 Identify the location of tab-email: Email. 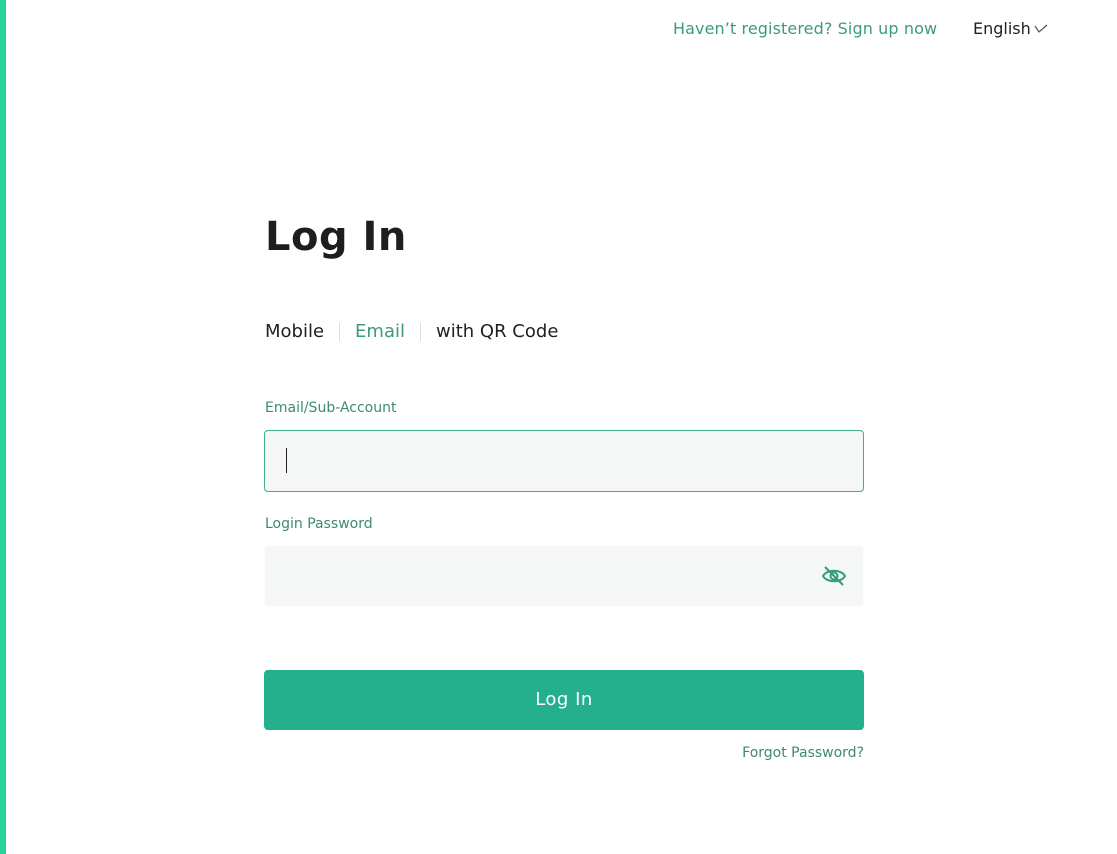
(380, 332).